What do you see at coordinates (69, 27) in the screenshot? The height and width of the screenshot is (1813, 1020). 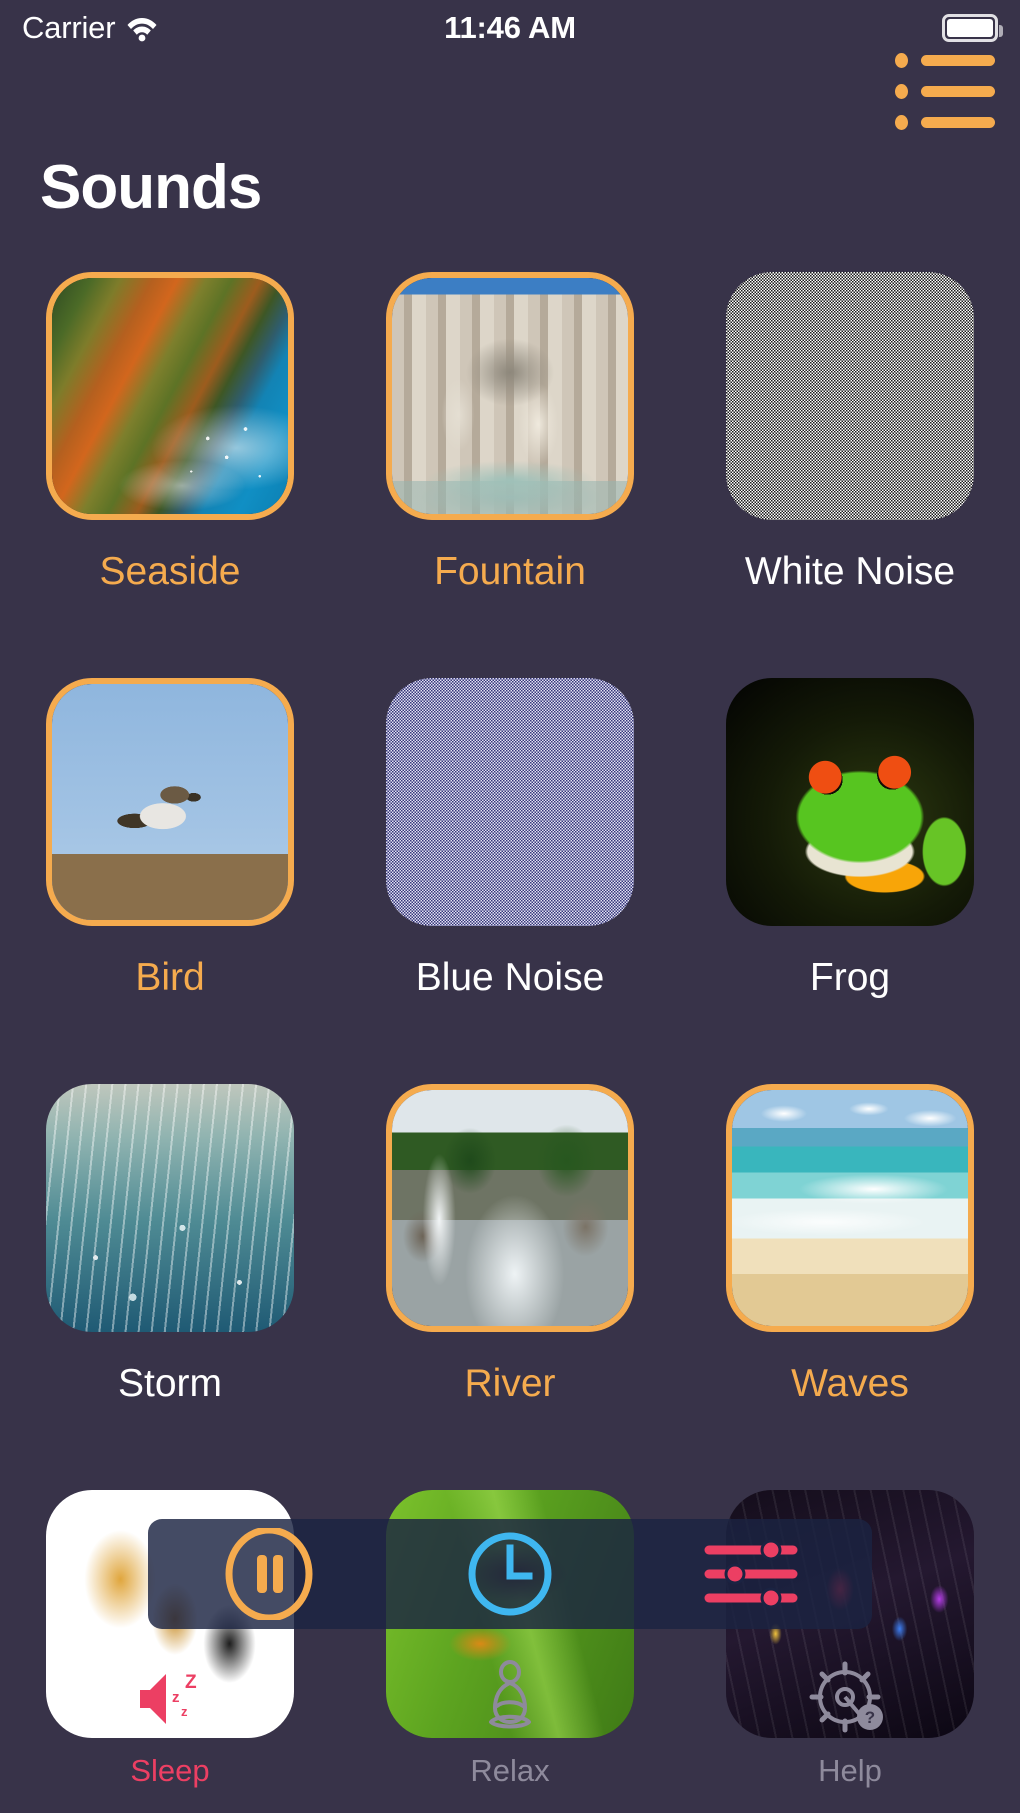 I see `carrier-label: Carrier` at bounding box center [69, 27].